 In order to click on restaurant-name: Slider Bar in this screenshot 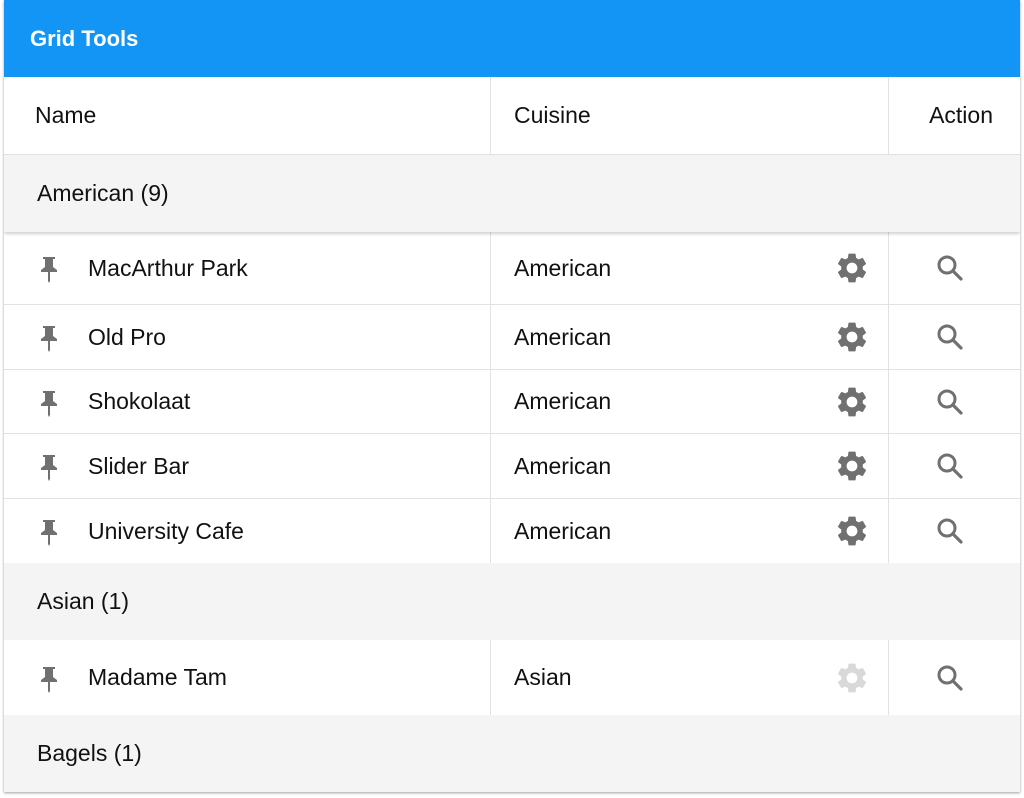, I will do `click(138, 465)`.